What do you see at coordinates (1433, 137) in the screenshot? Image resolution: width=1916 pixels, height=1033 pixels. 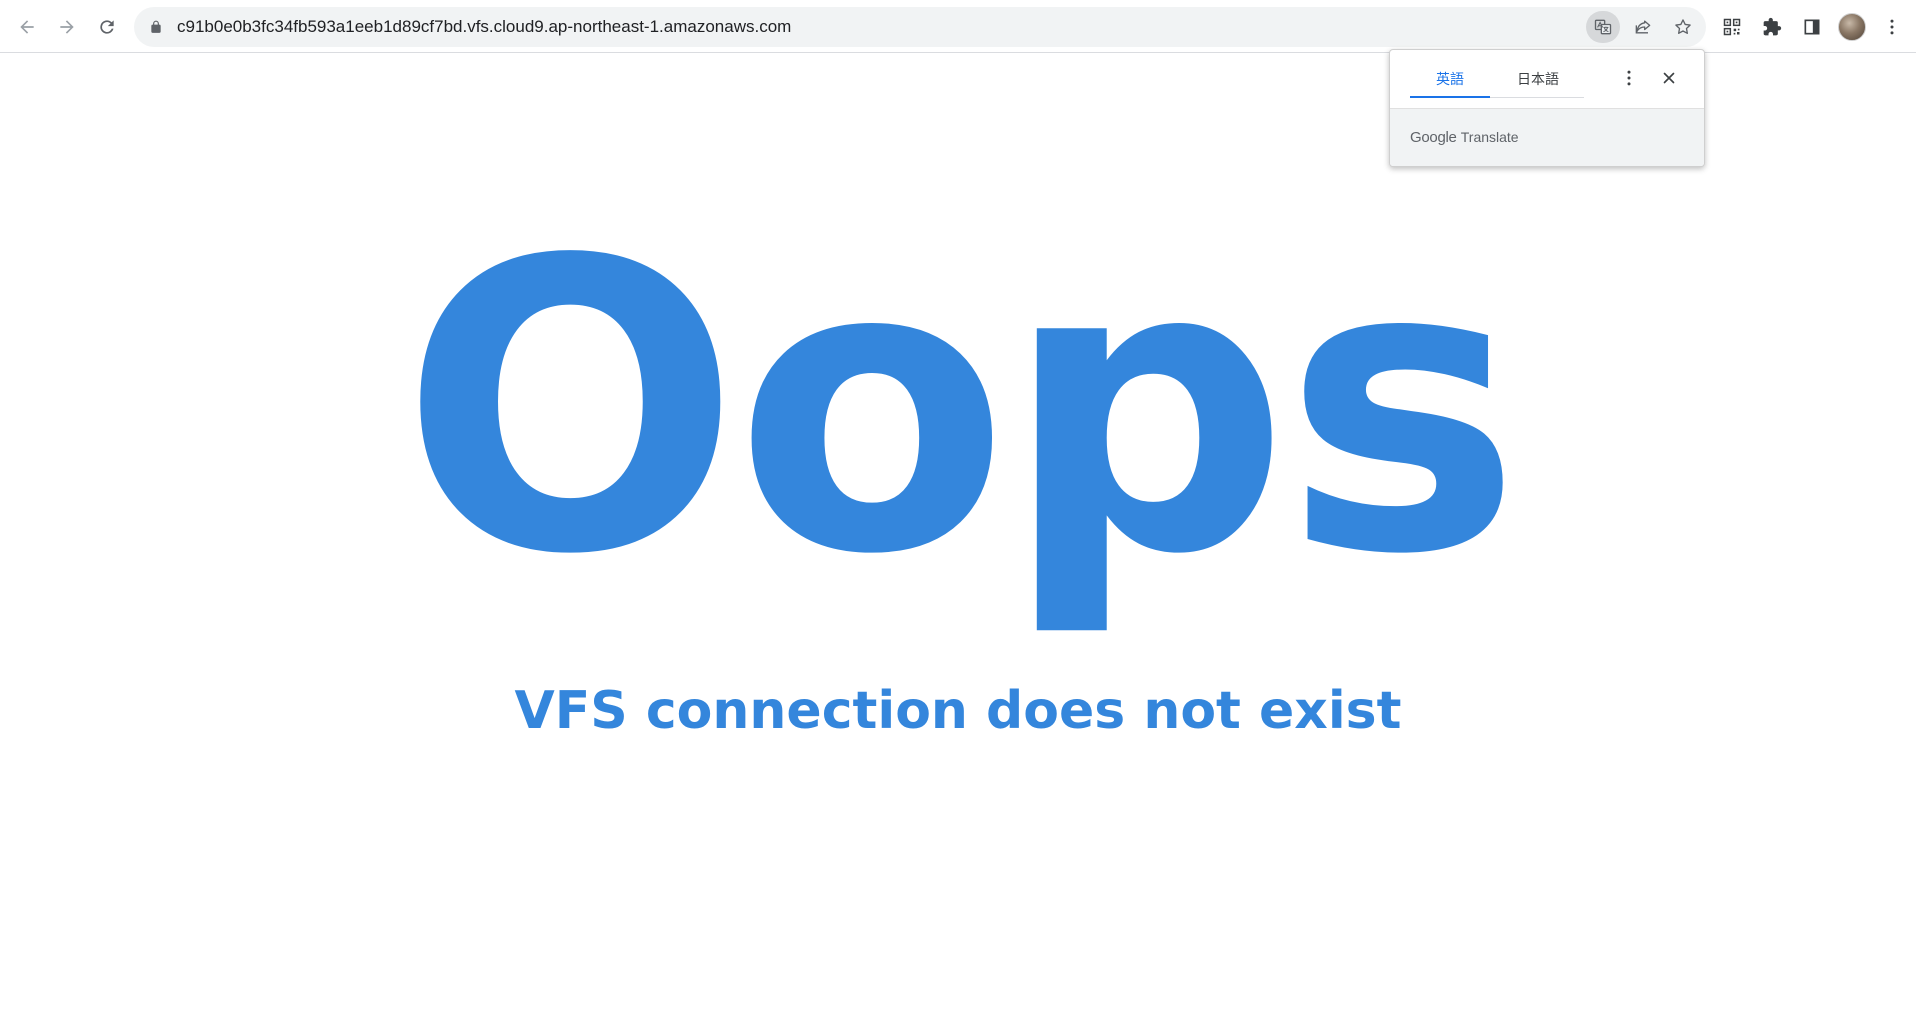 I see `google-logo-text: Google` at bounding box center [1433, 137].